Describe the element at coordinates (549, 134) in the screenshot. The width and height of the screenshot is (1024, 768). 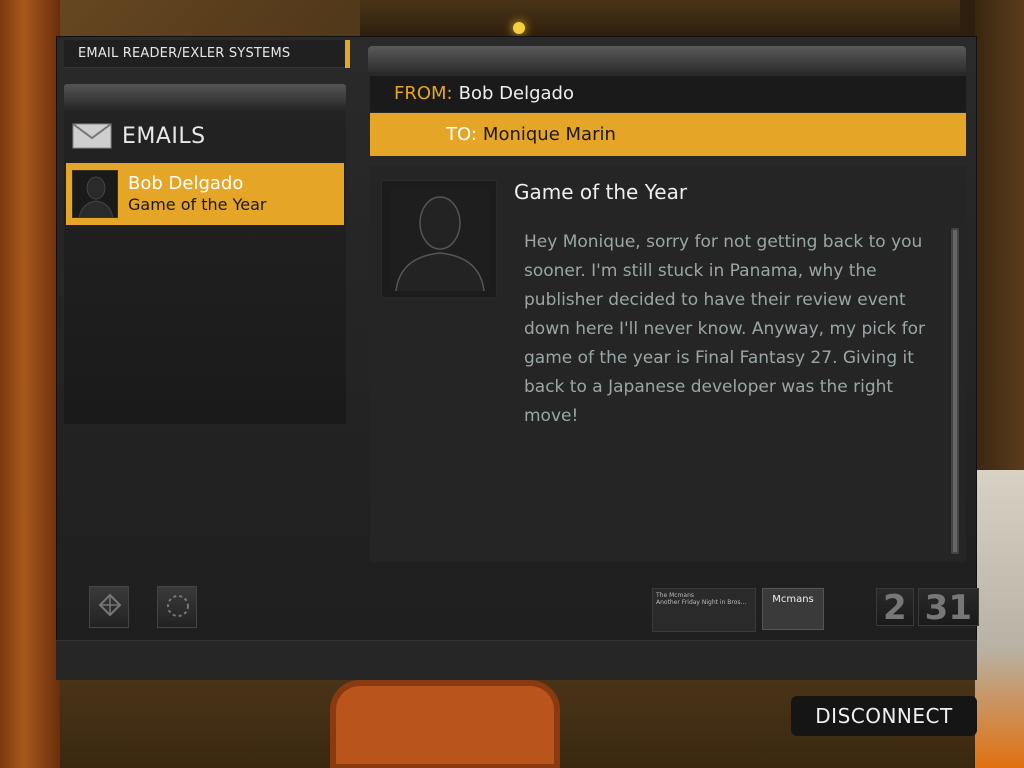
I see `to-value: Monique Marin` at that location.